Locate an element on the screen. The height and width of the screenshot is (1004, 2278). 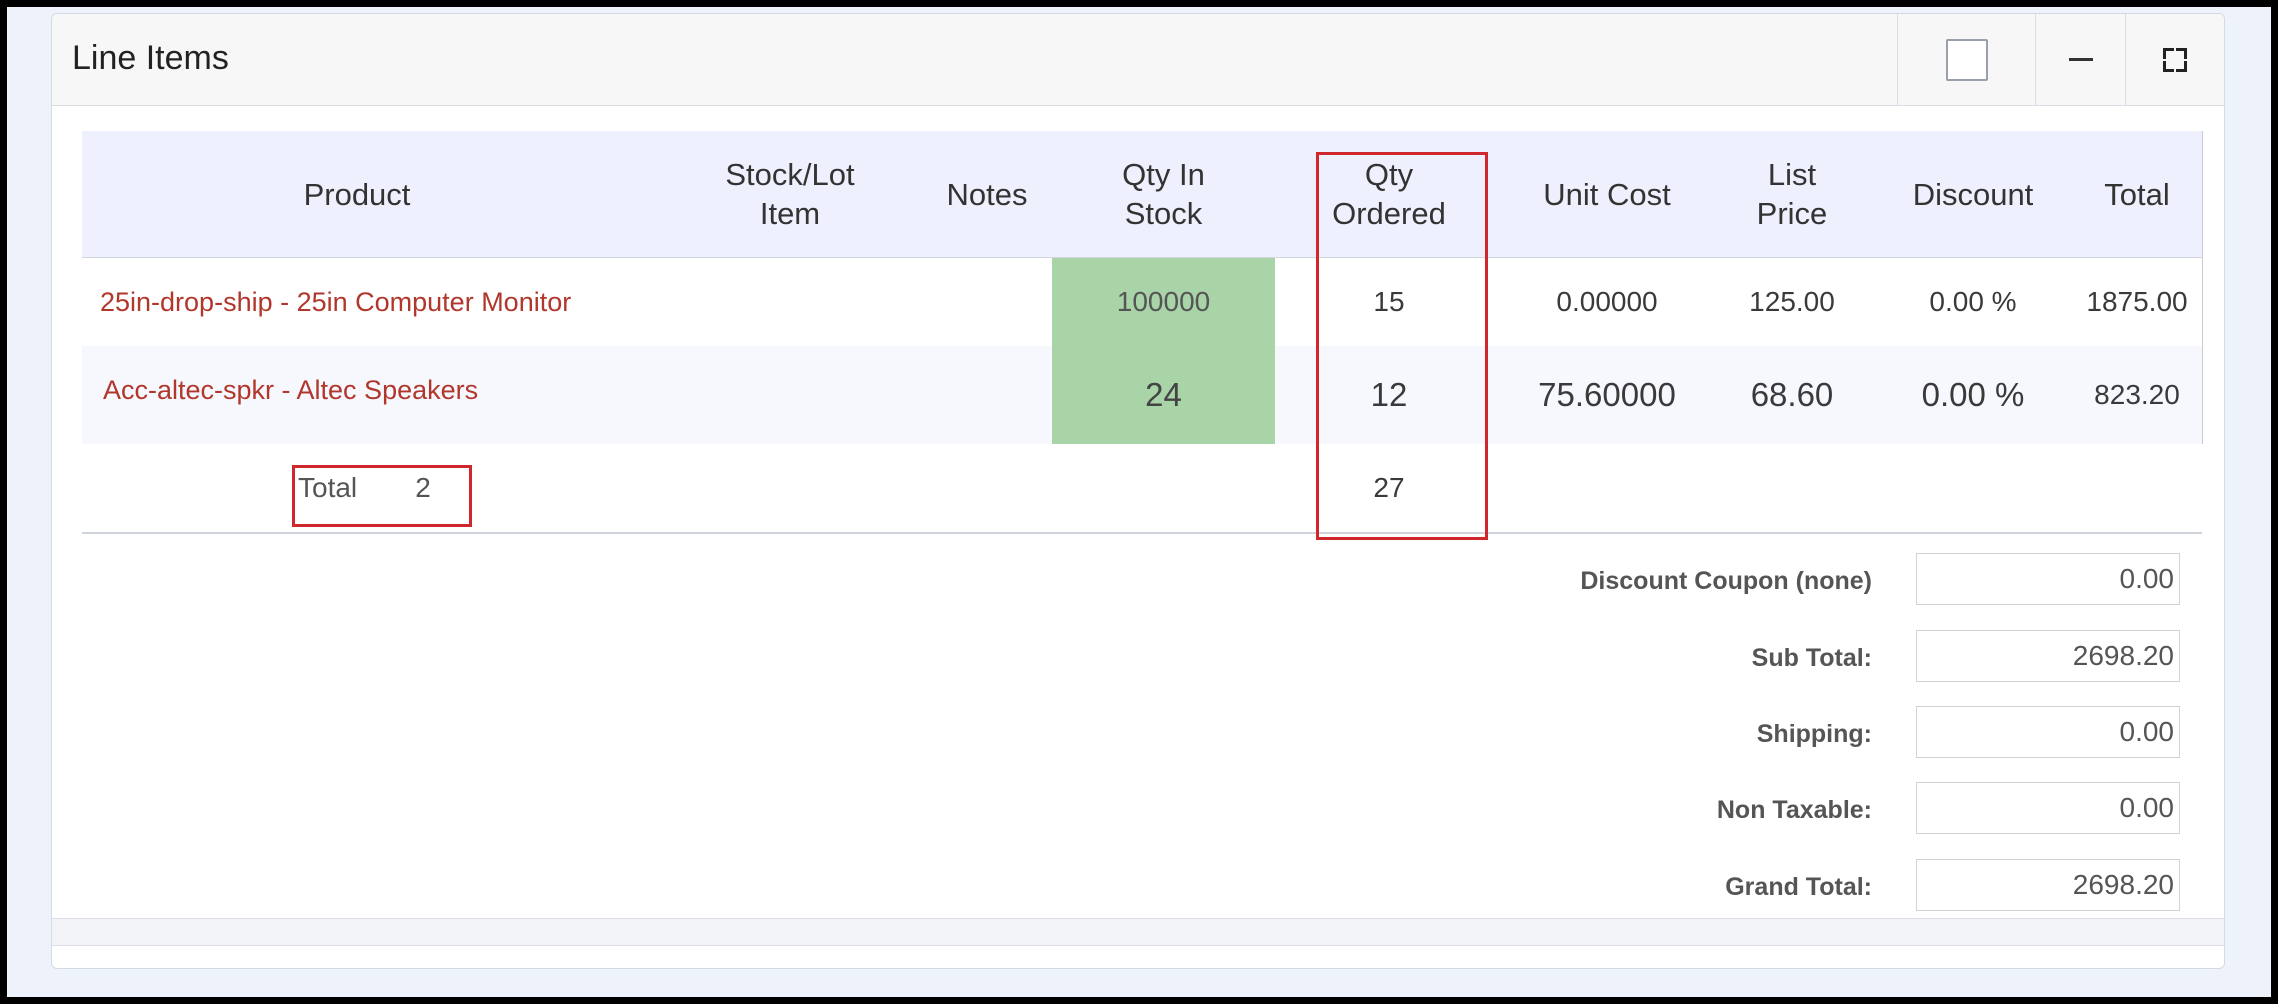
minimize-icon is located at coordinates (2081, 59).